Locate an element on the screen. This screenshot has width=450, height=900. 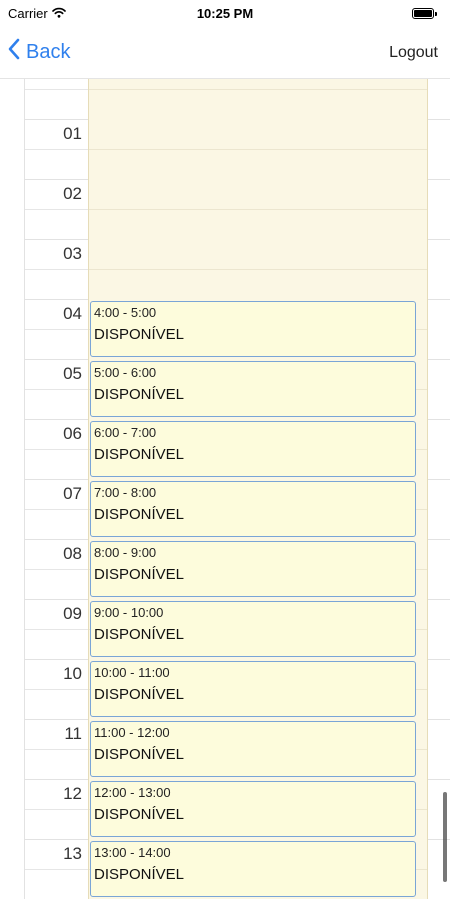
hour-label-column: 10 is located at coordinates (56, 689).